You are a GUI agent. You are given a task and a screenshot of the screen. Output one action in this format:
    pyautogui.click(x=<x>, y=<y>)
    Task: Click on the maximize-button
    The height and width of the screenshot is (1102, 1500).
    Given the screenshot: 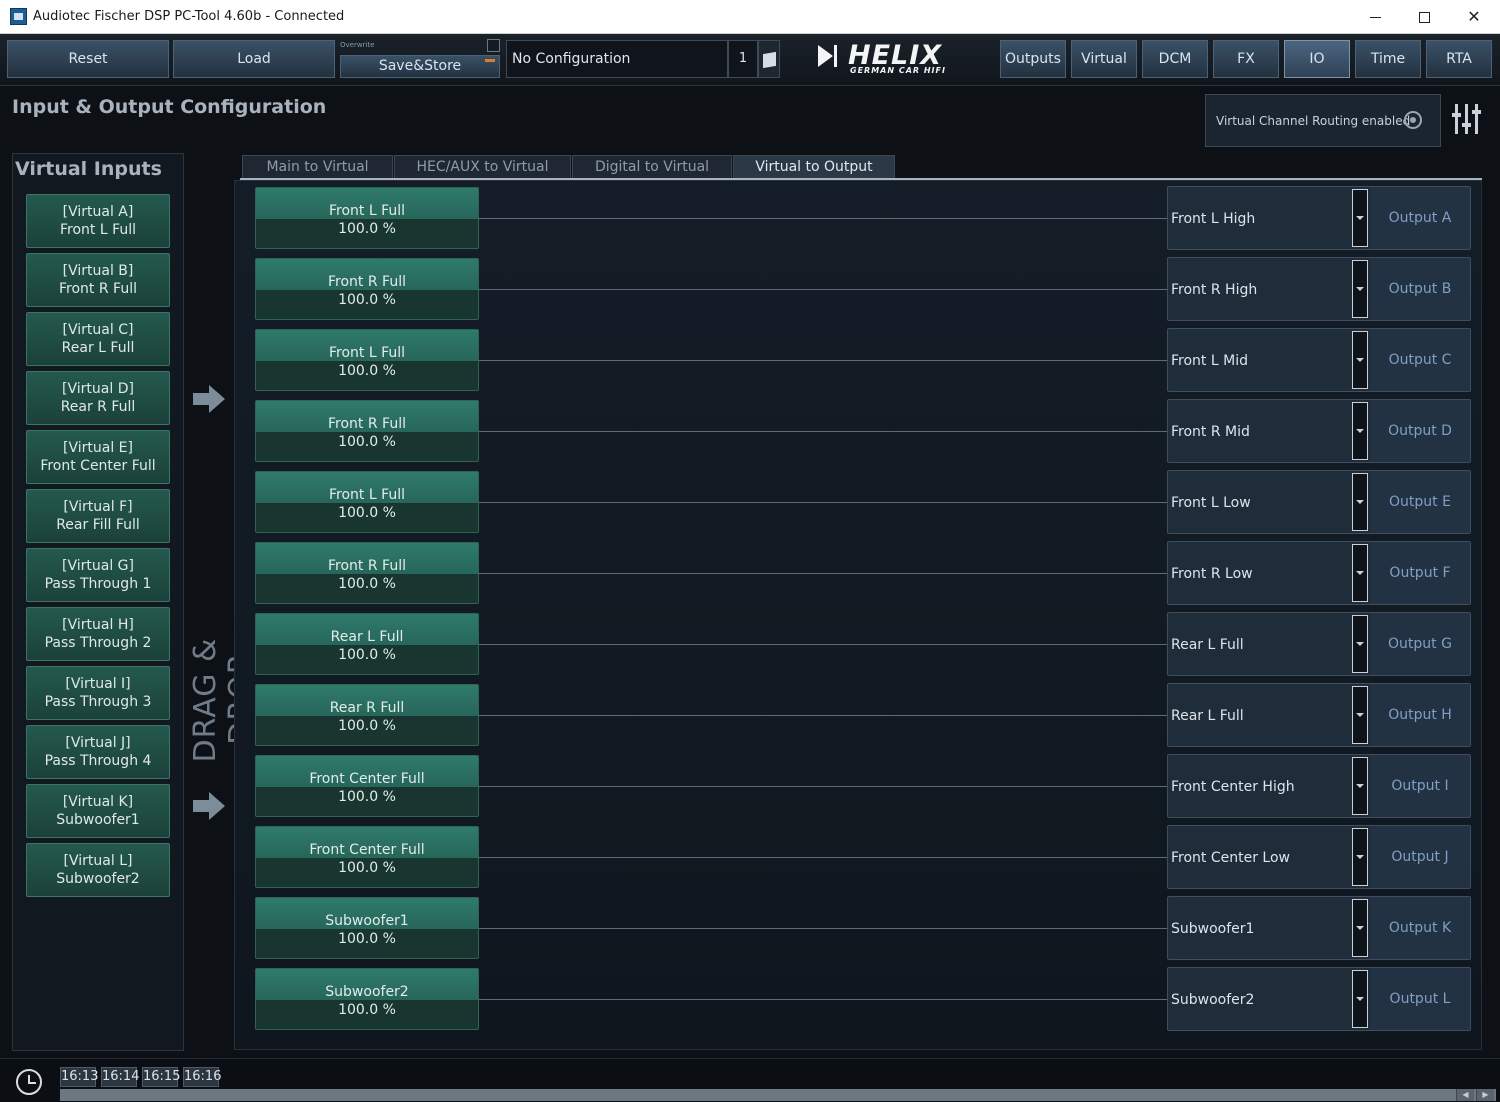 What is the action you would take?
    pyautogui.click(x=1424, y=17)
    